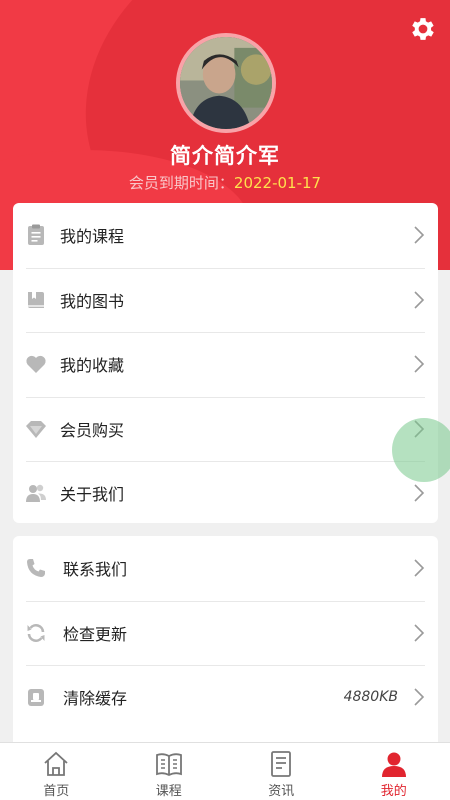 Image resolution: width=450 pixels, height=800 pixels. I want to click on cache-size: 4880KB, so click(370, 697).